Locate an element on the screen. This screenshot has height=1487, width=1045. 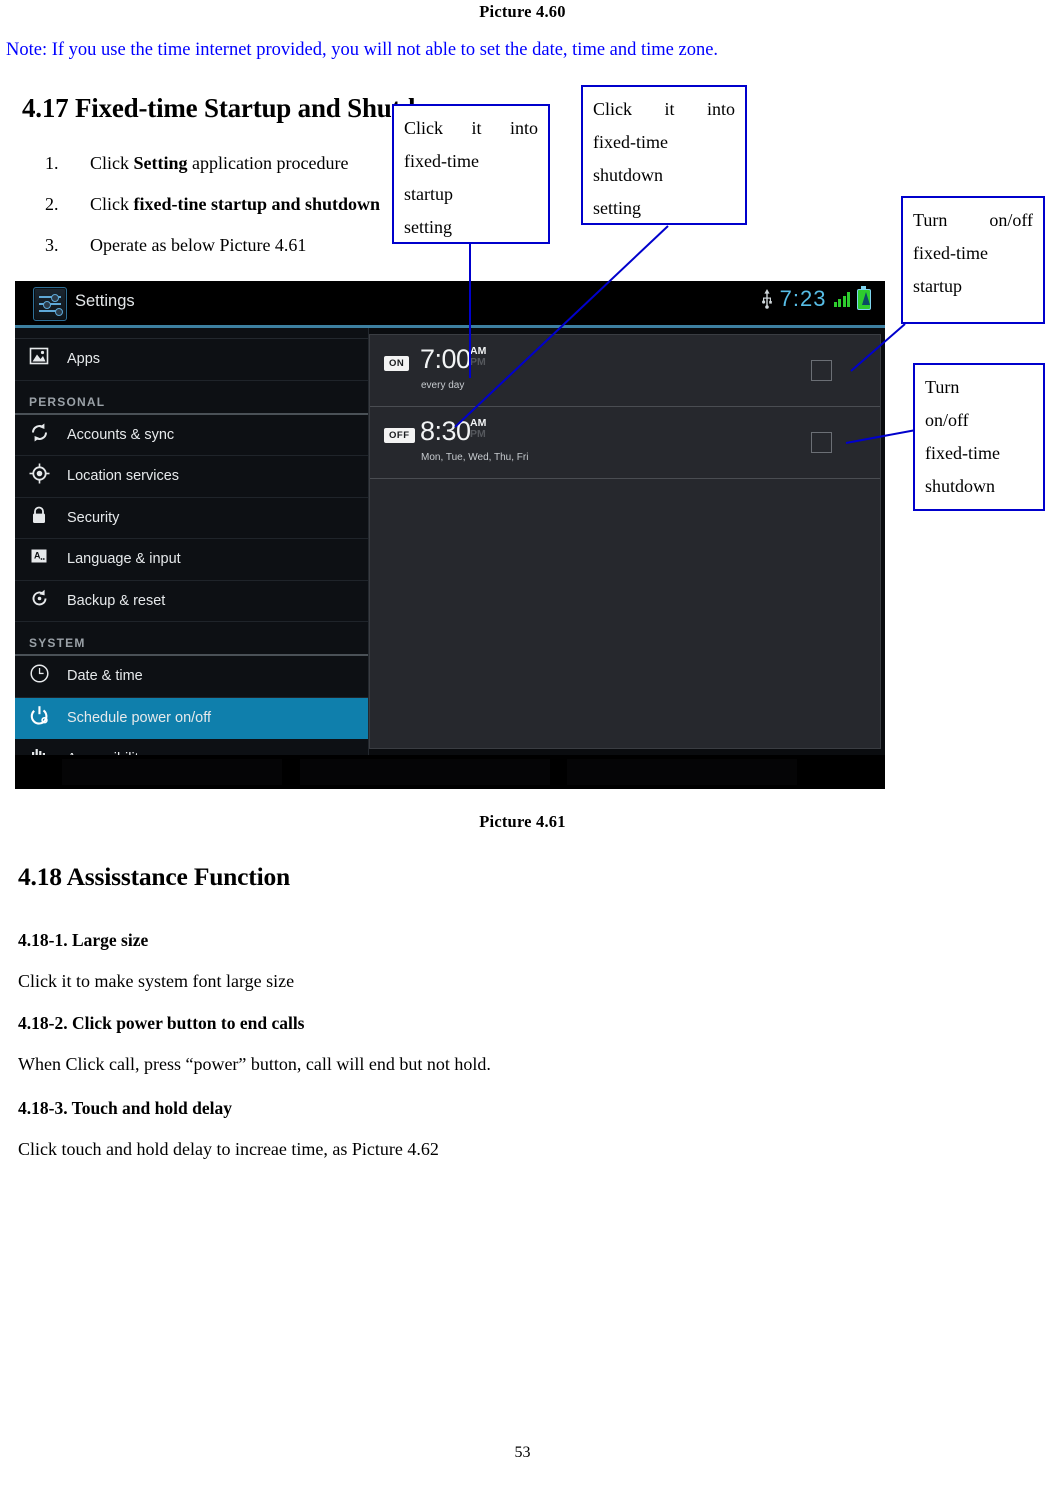
body-large-size: Click it to make system font large size is located at coordinates (156, 981).